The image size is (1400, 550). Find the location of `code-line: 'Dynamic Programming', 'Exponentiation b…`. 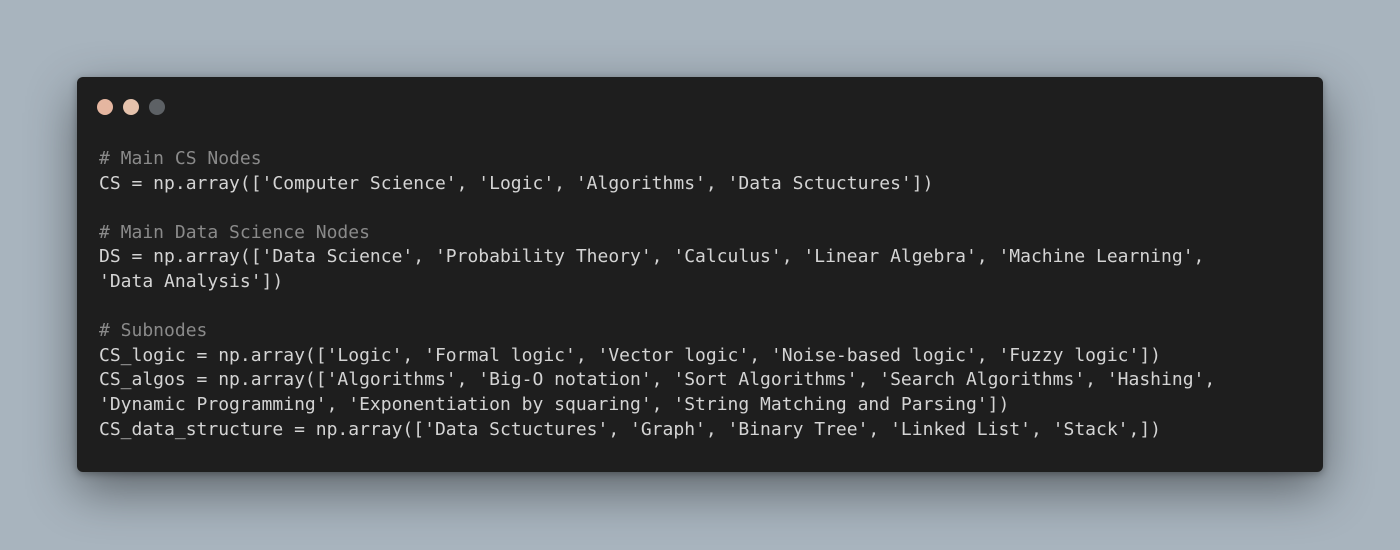

code-line: 'Dynamic Programming', 'Exponentiation b… is located at coordinates (554, 404).